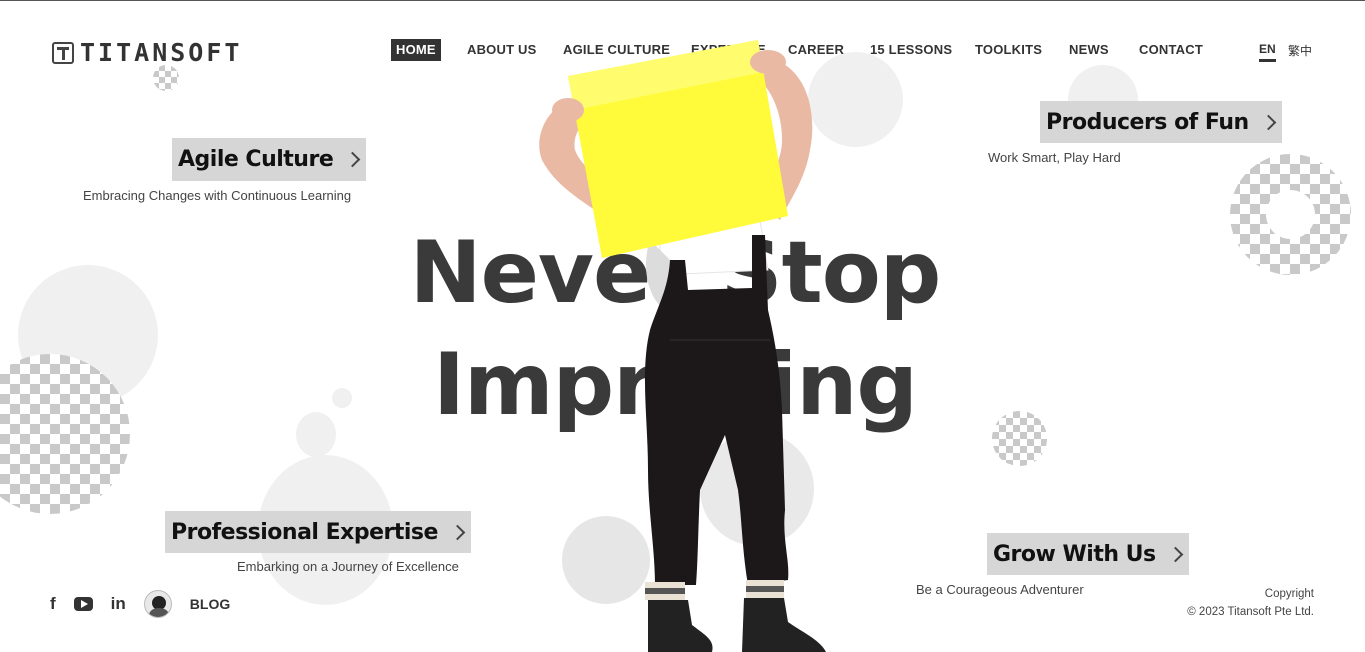 The image size is (1365, 652). What do you see at coordinates (911, 50) in the screenshot?
I see `nav-15-lessons: 15 LESSONS` at bounding box center [911, 50].